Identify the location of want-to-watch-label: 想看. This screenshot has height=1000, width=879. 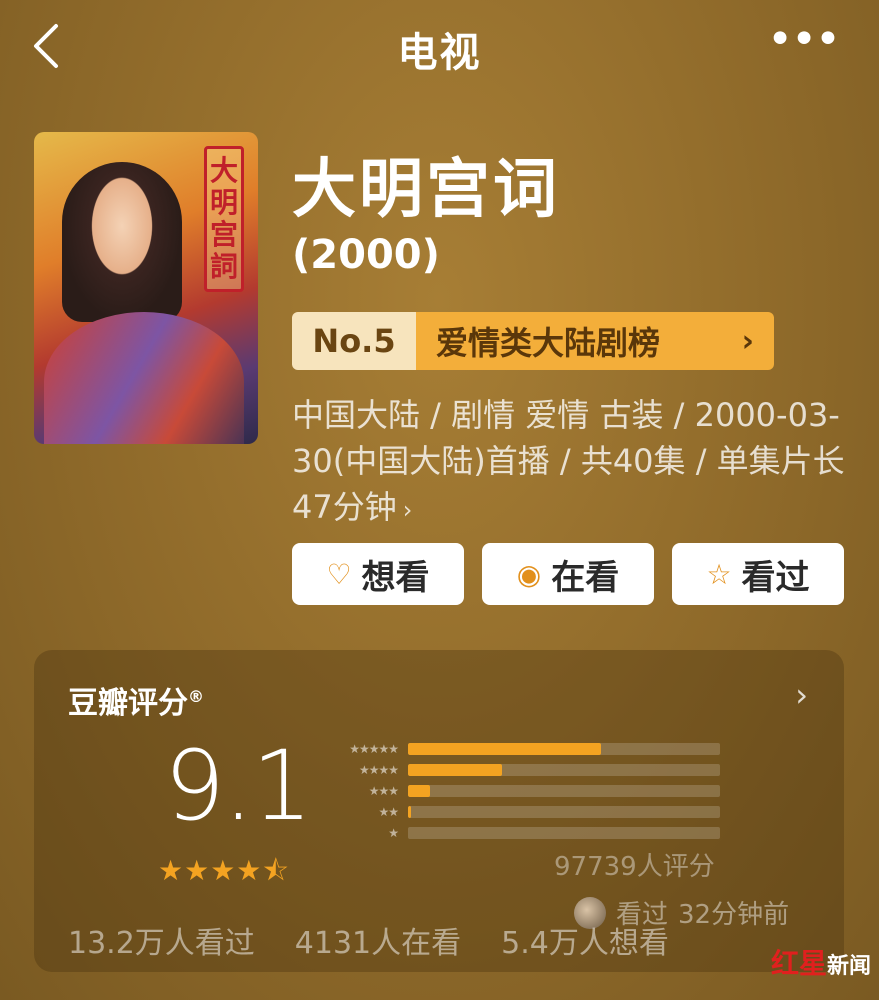
(395, 577).